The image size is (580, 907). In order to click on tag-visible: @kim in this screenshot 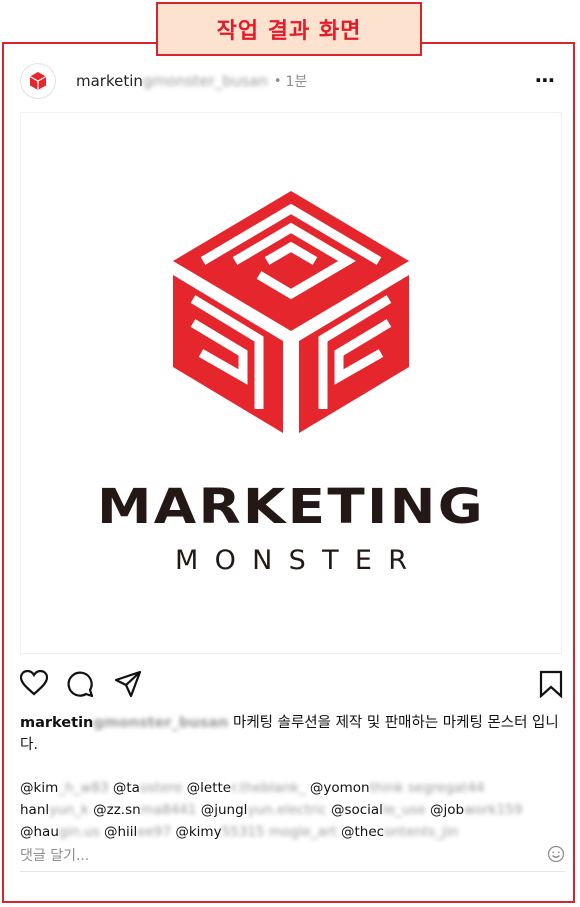, I will do `click(39, 788)`.